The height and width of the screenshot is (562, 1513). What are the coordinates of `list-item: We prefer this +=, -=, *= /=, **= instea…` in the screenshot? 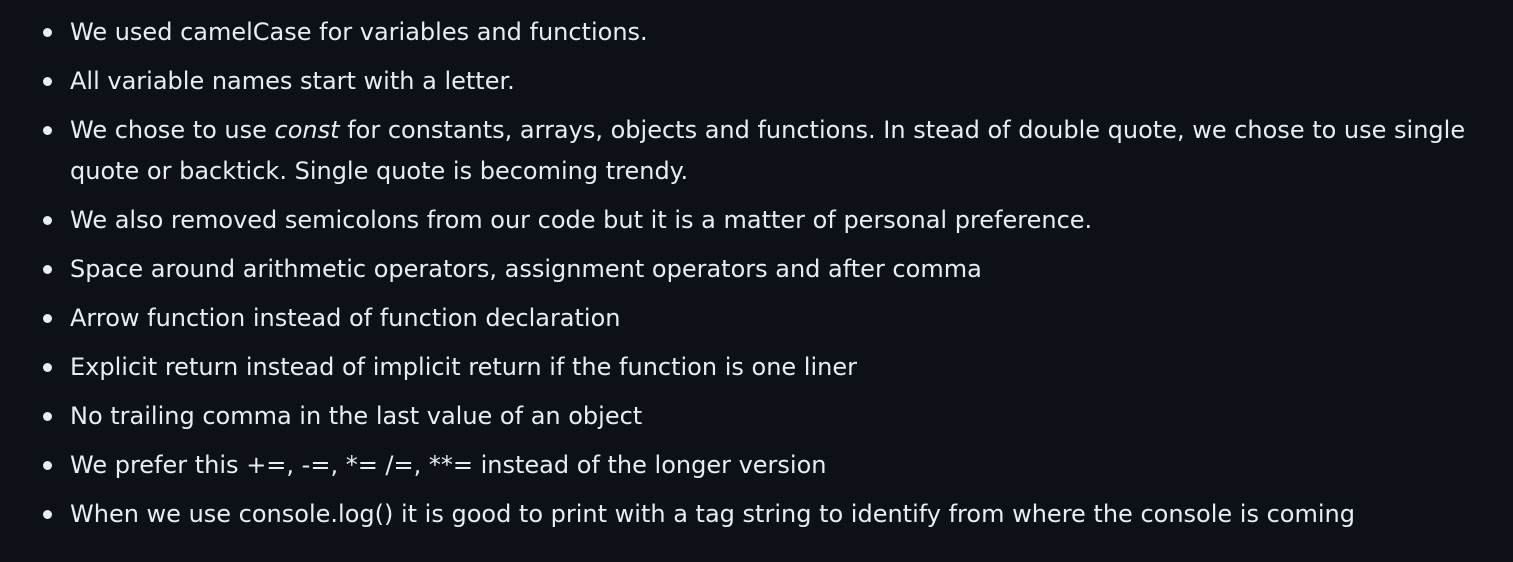 It's located at (766, 465).